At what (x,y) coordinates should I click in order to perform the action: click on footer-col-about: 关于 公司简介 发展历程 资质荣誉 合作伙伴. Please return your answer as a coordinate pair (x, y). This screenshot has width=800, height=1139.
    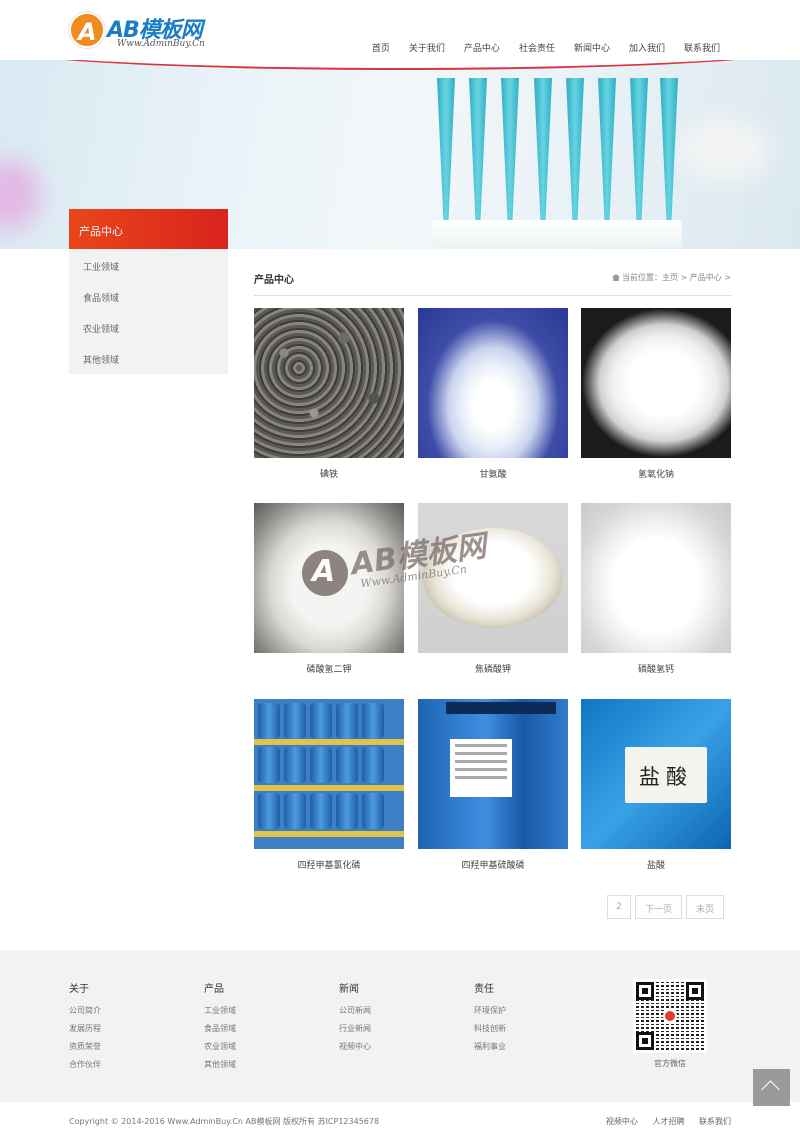
    Looking at the image, I should click on (85, 1028).